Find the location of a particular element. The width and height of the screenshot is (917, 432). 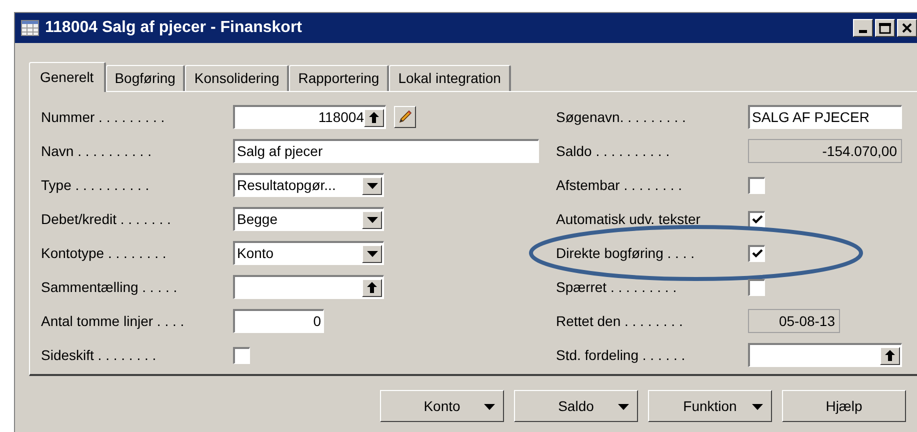

readonly-field: 05-08-13 is located at coordinates (794, 321).